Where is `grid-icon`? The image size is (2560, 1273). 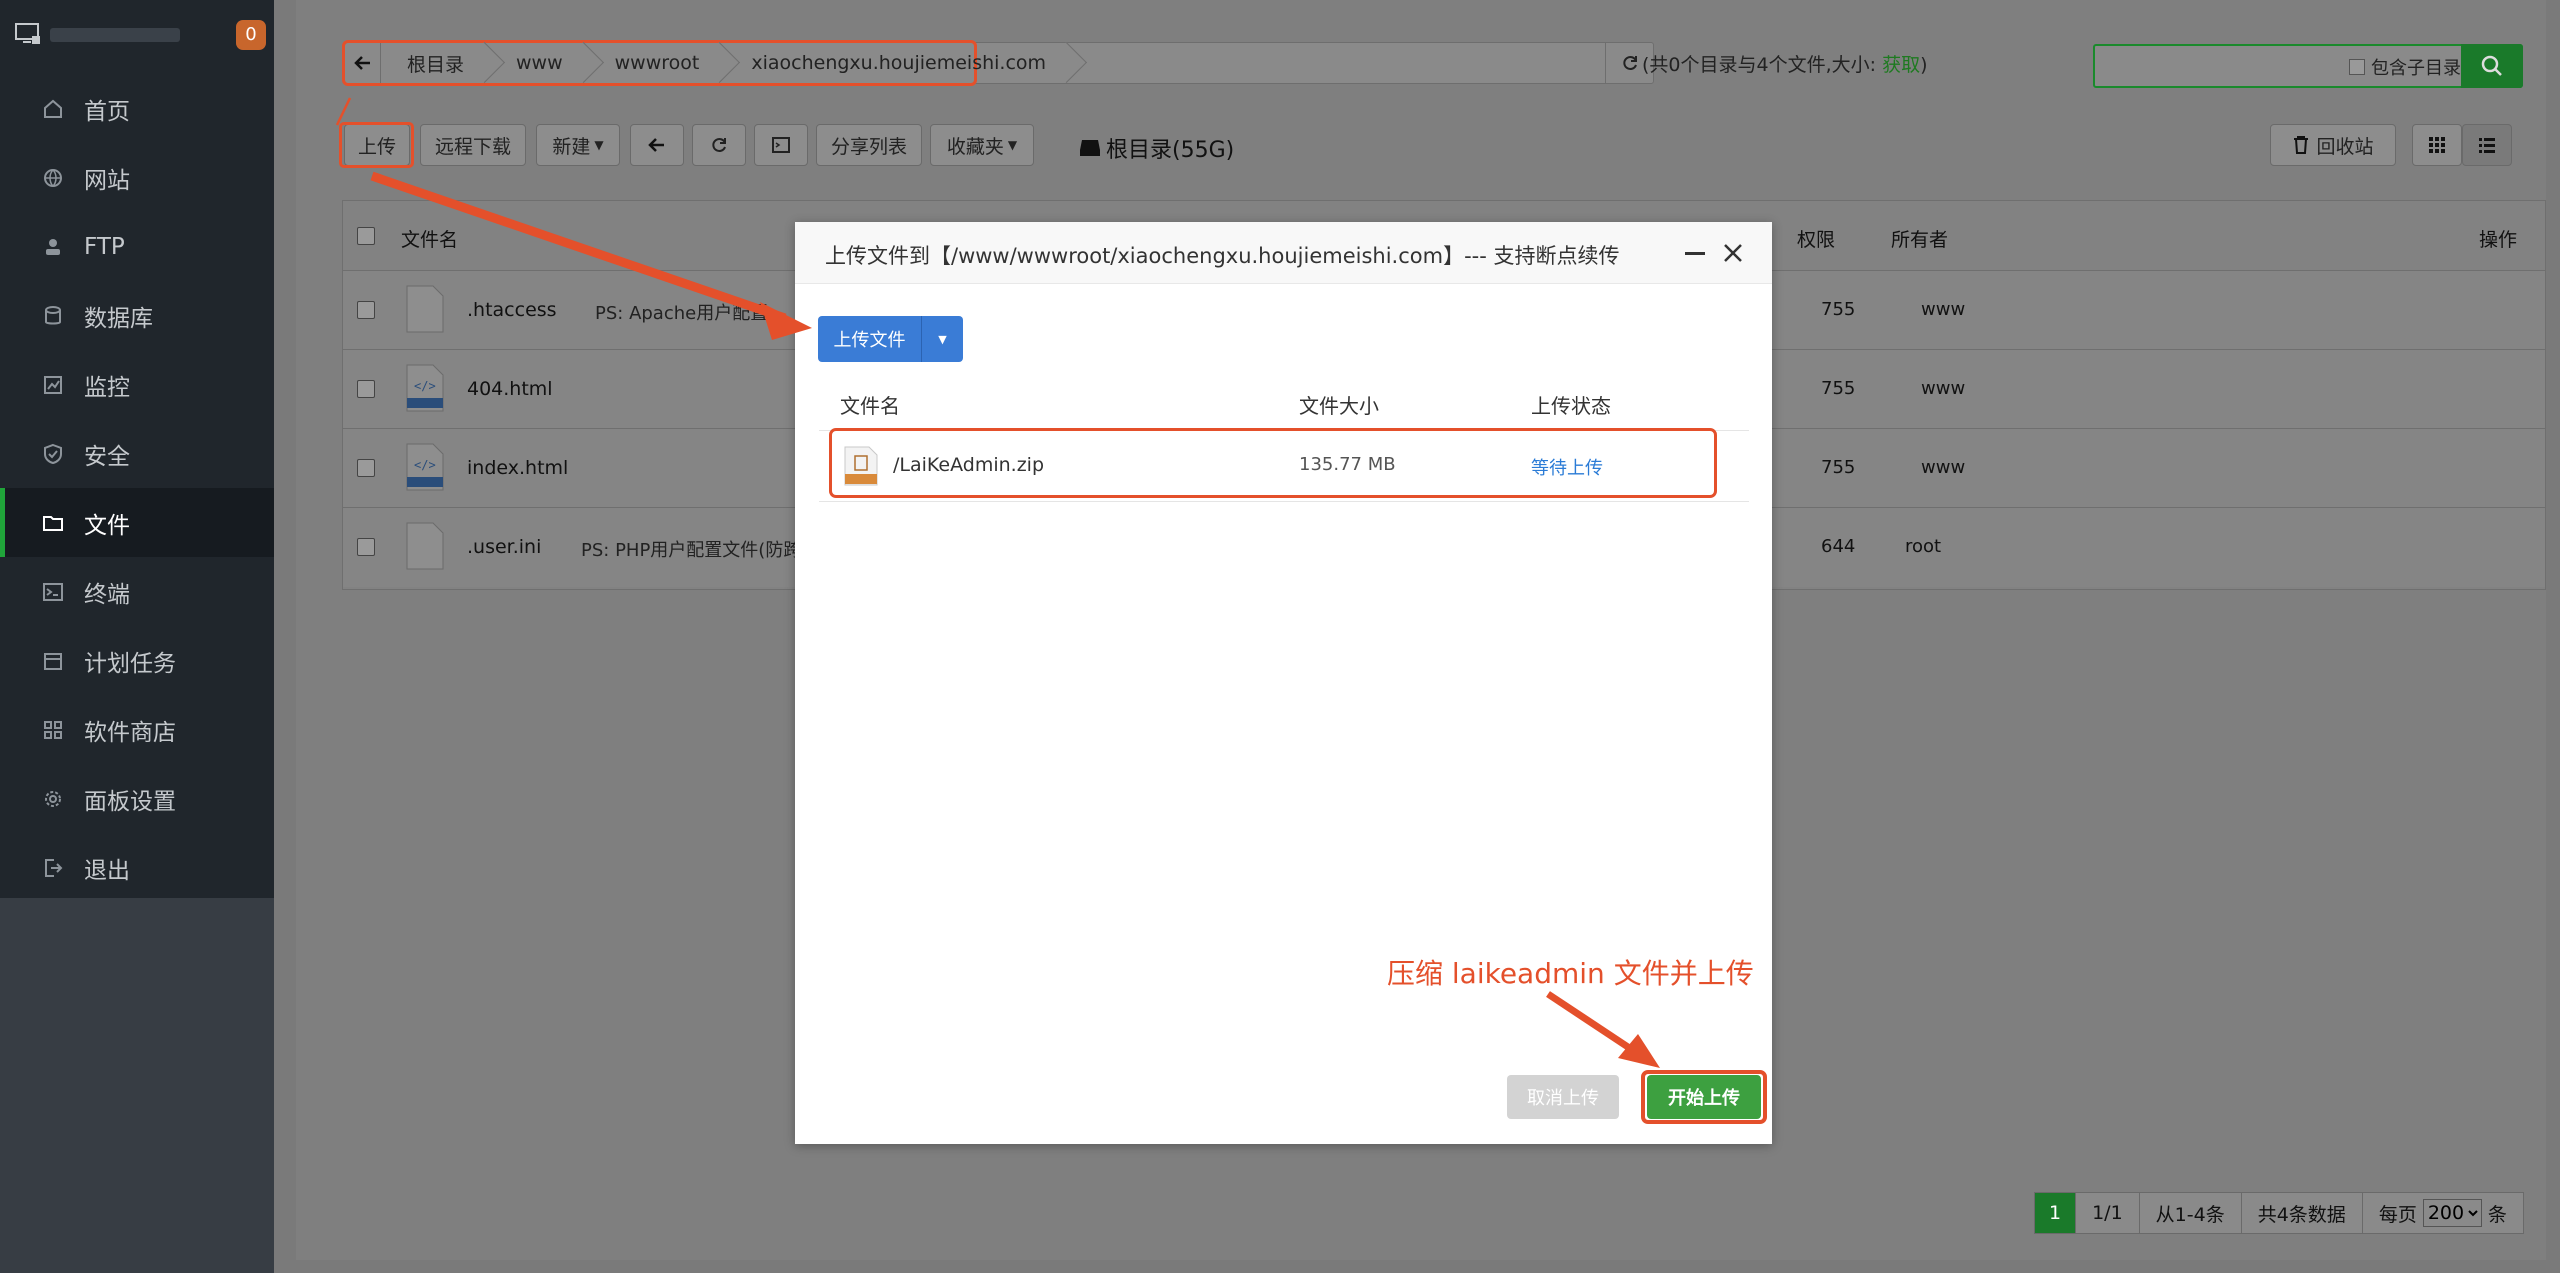
grid-icon is located at coordinates (2437, 145).